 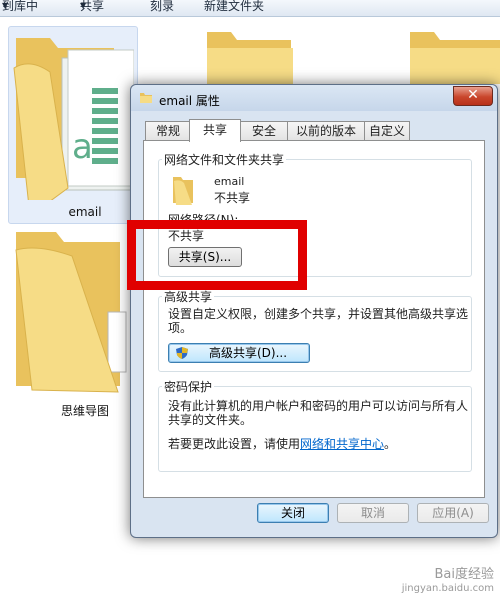 I want to click on shared-folder-name: email, so click(x=229, y=181).